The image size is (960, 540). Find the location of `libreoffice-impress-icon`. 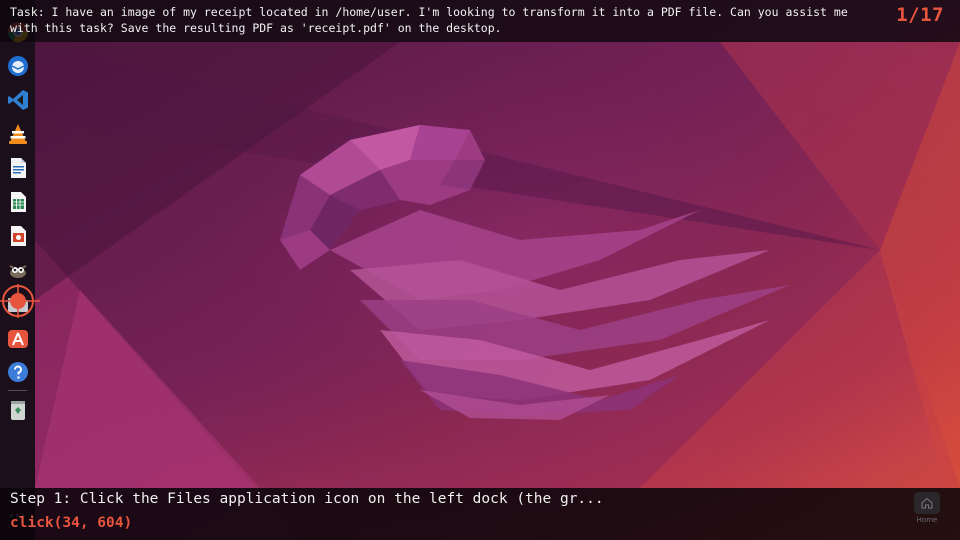

libreoffice-impress-icon is located at coordinates (18, 235).